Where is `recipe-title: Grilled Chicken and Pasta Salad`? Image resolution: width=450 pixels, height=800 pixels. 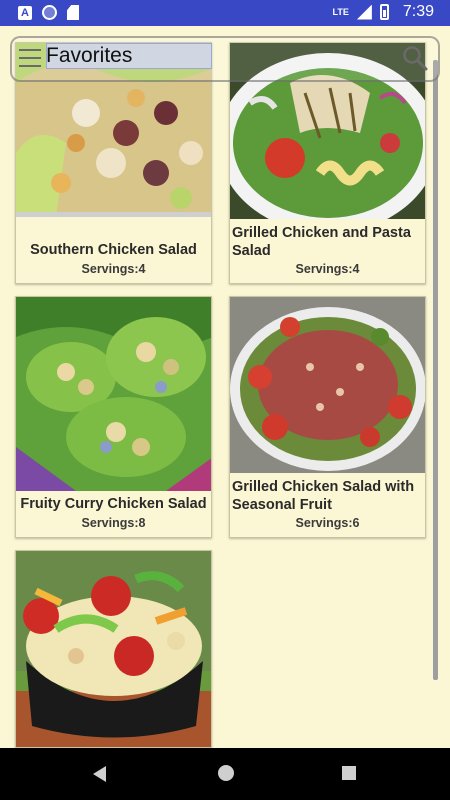 recipe-title: Grilled Chicken and Pasta Salad is located at coordinates (321, 242).